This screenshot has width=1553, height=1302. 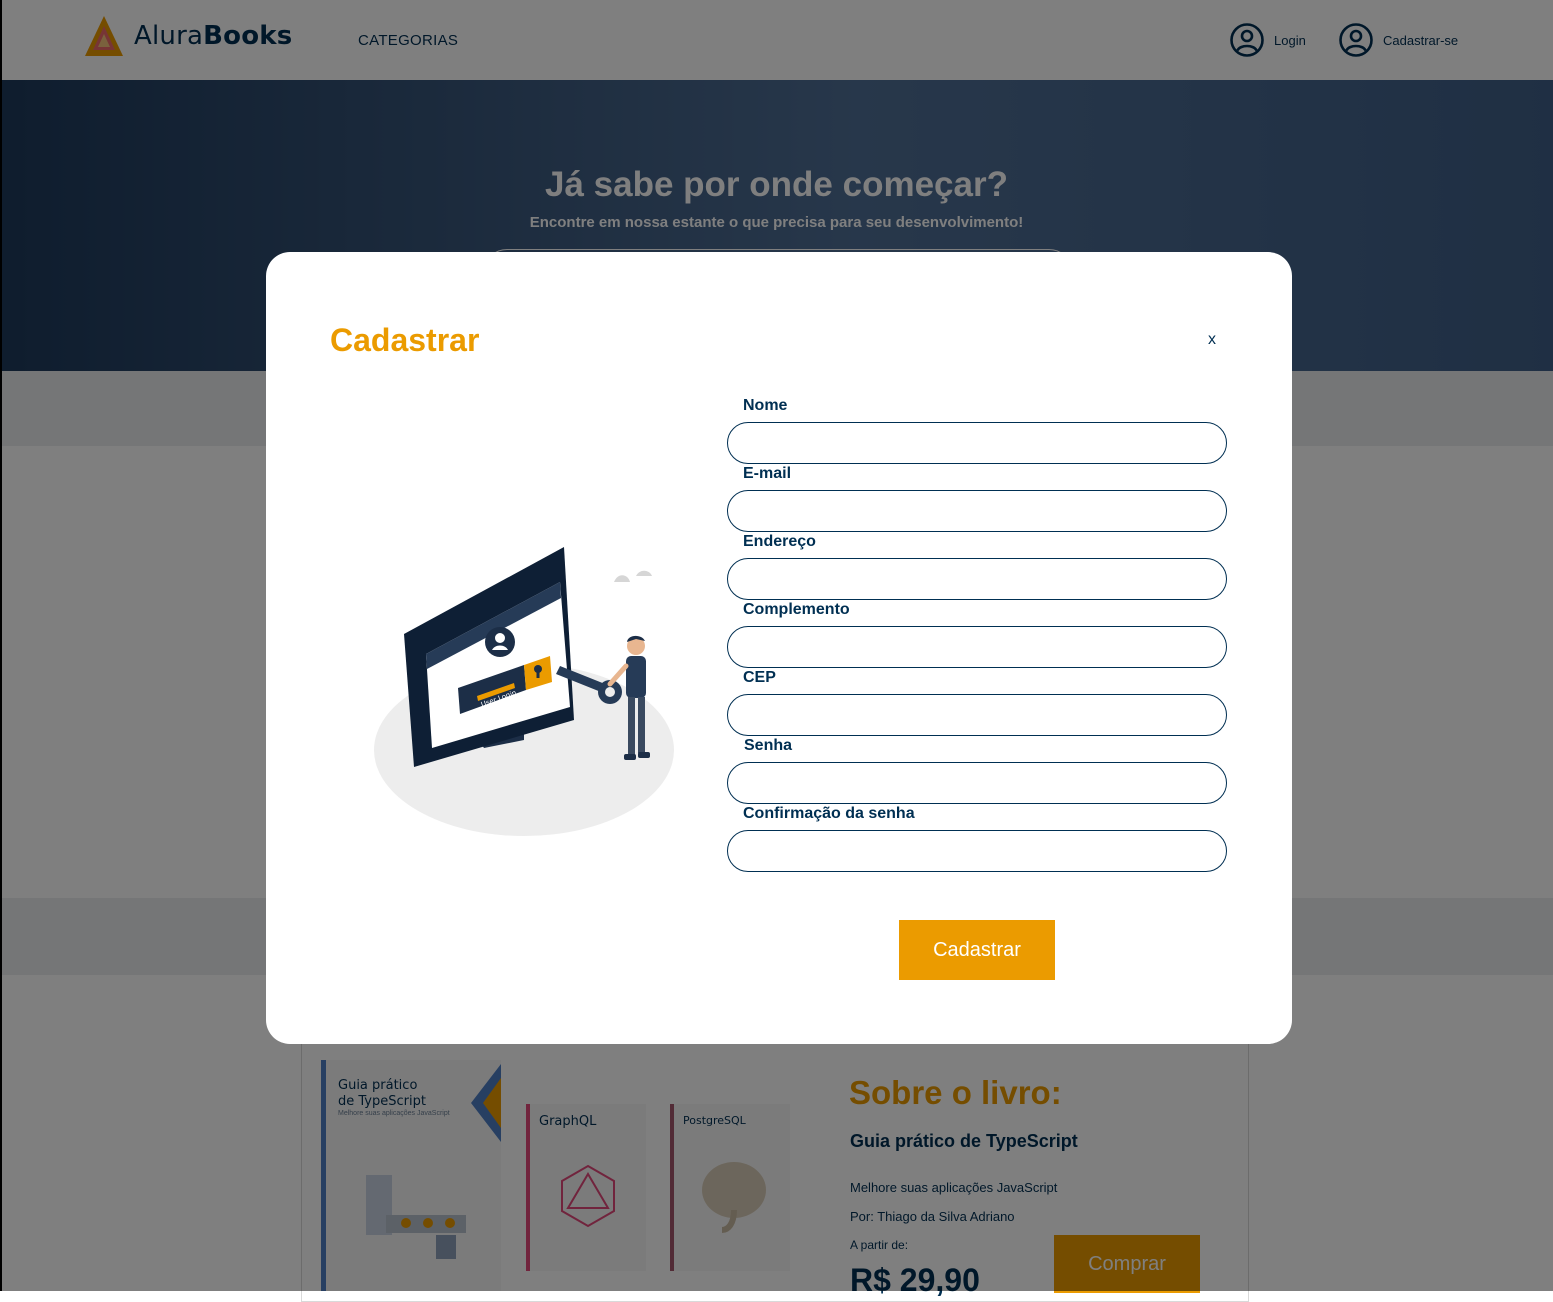 I want to click on submit-signup-button: Cadastrar, so click(x=977, y=950).